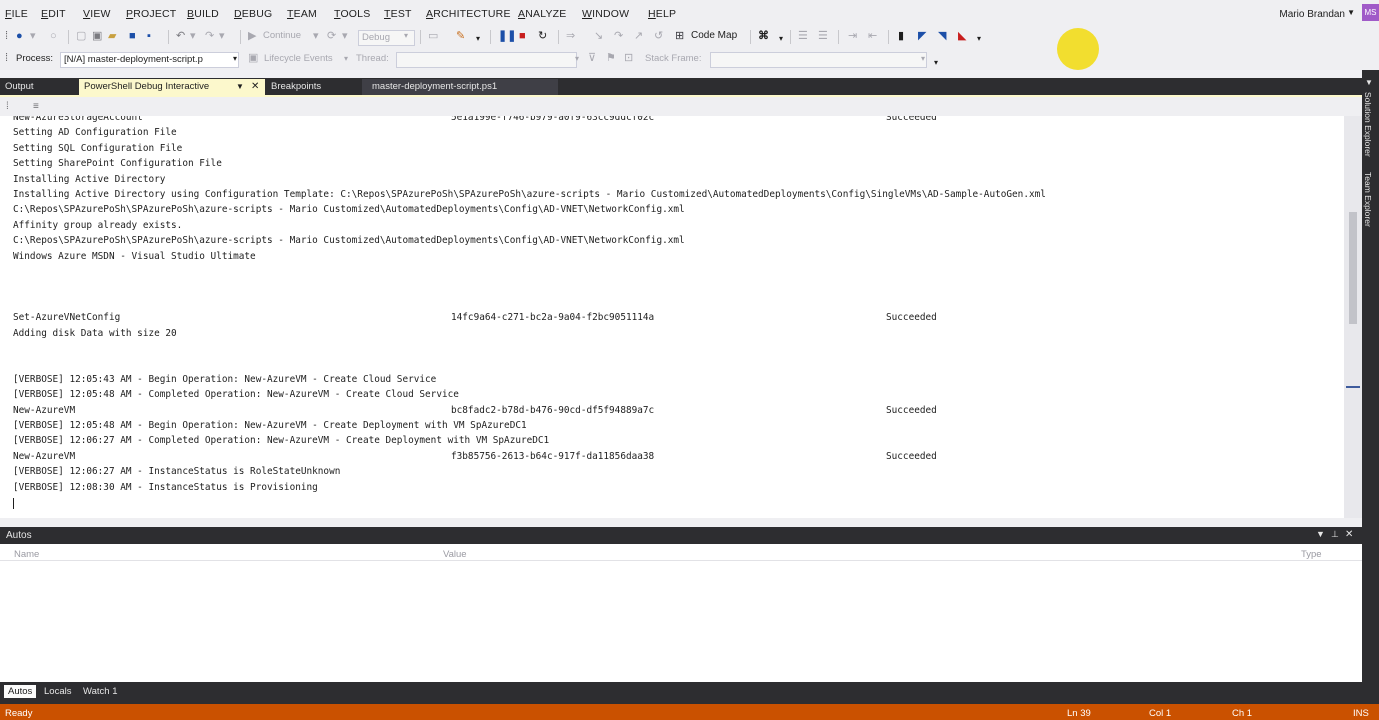 This screenshot has width=1379, height=720. Describe the element at coordinates (1368, 199) in the screenshot. I see `team-explorer-tab: Team Explorer` at that location.